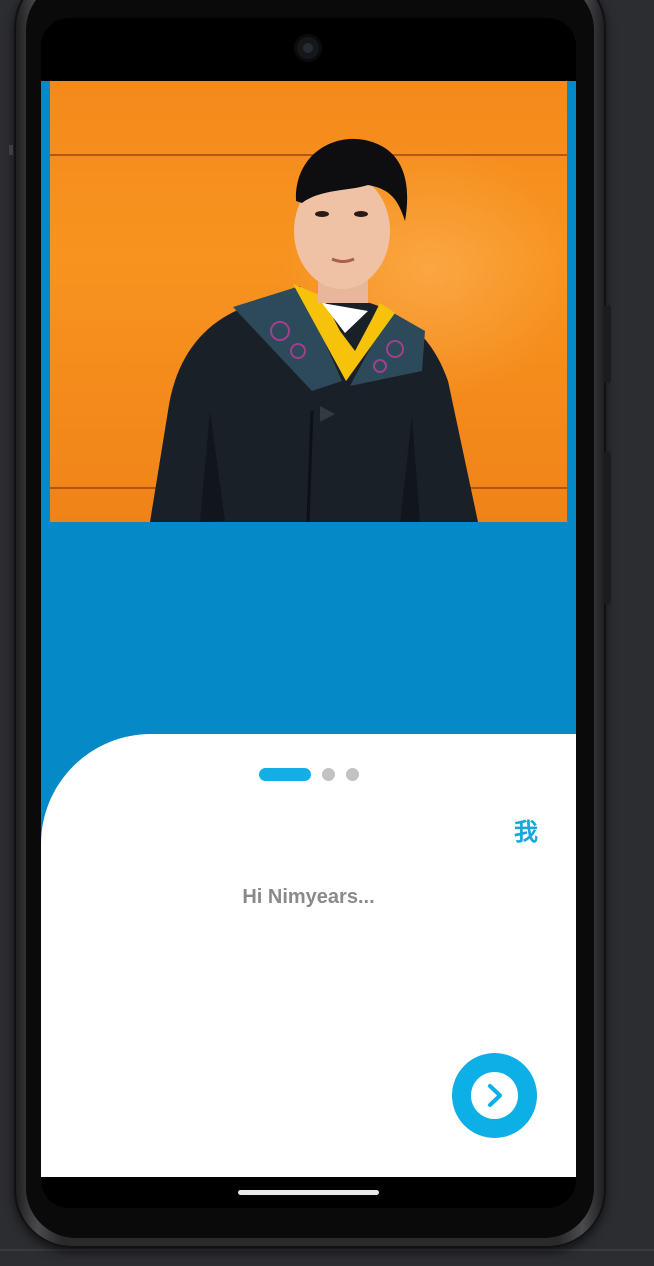  What do you see at coordinates (526, 829) in the screenshot?
I see `language-toggle: 我` at bounding box center [526, 829].